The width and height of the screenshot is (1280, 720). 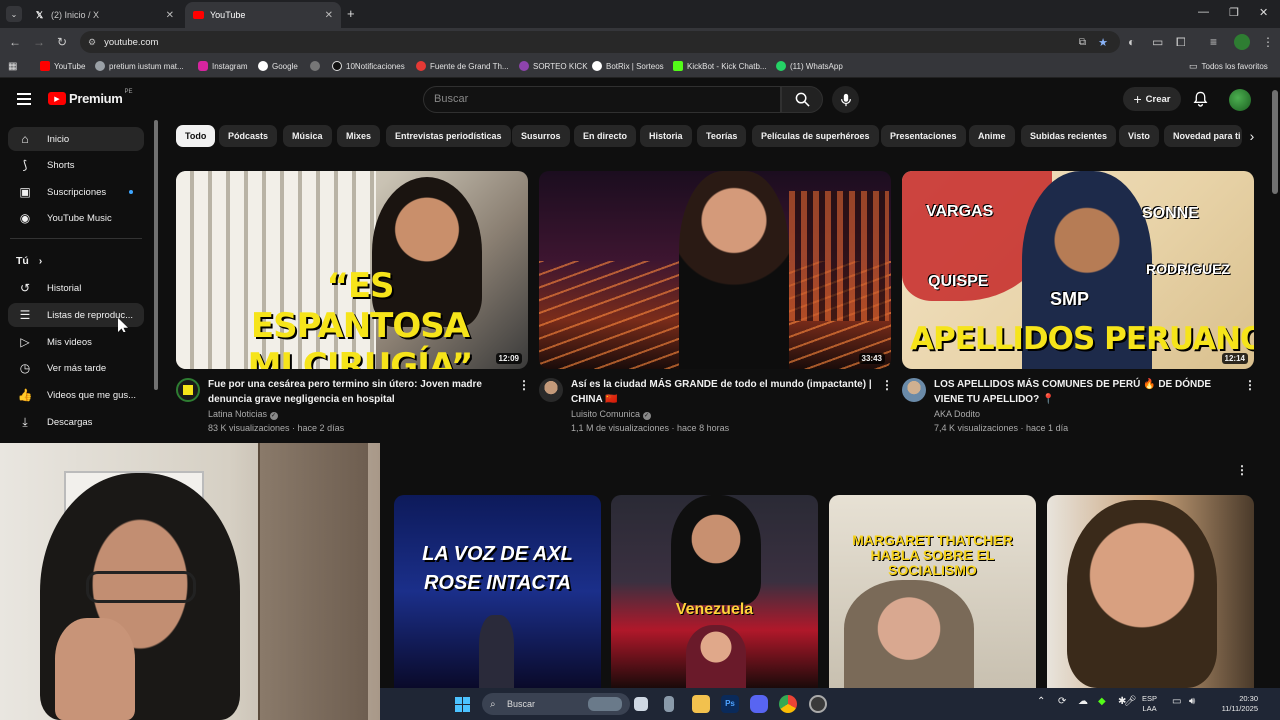 I want to click on chip: Películas de superhéroes, so click(x=815, y=136).